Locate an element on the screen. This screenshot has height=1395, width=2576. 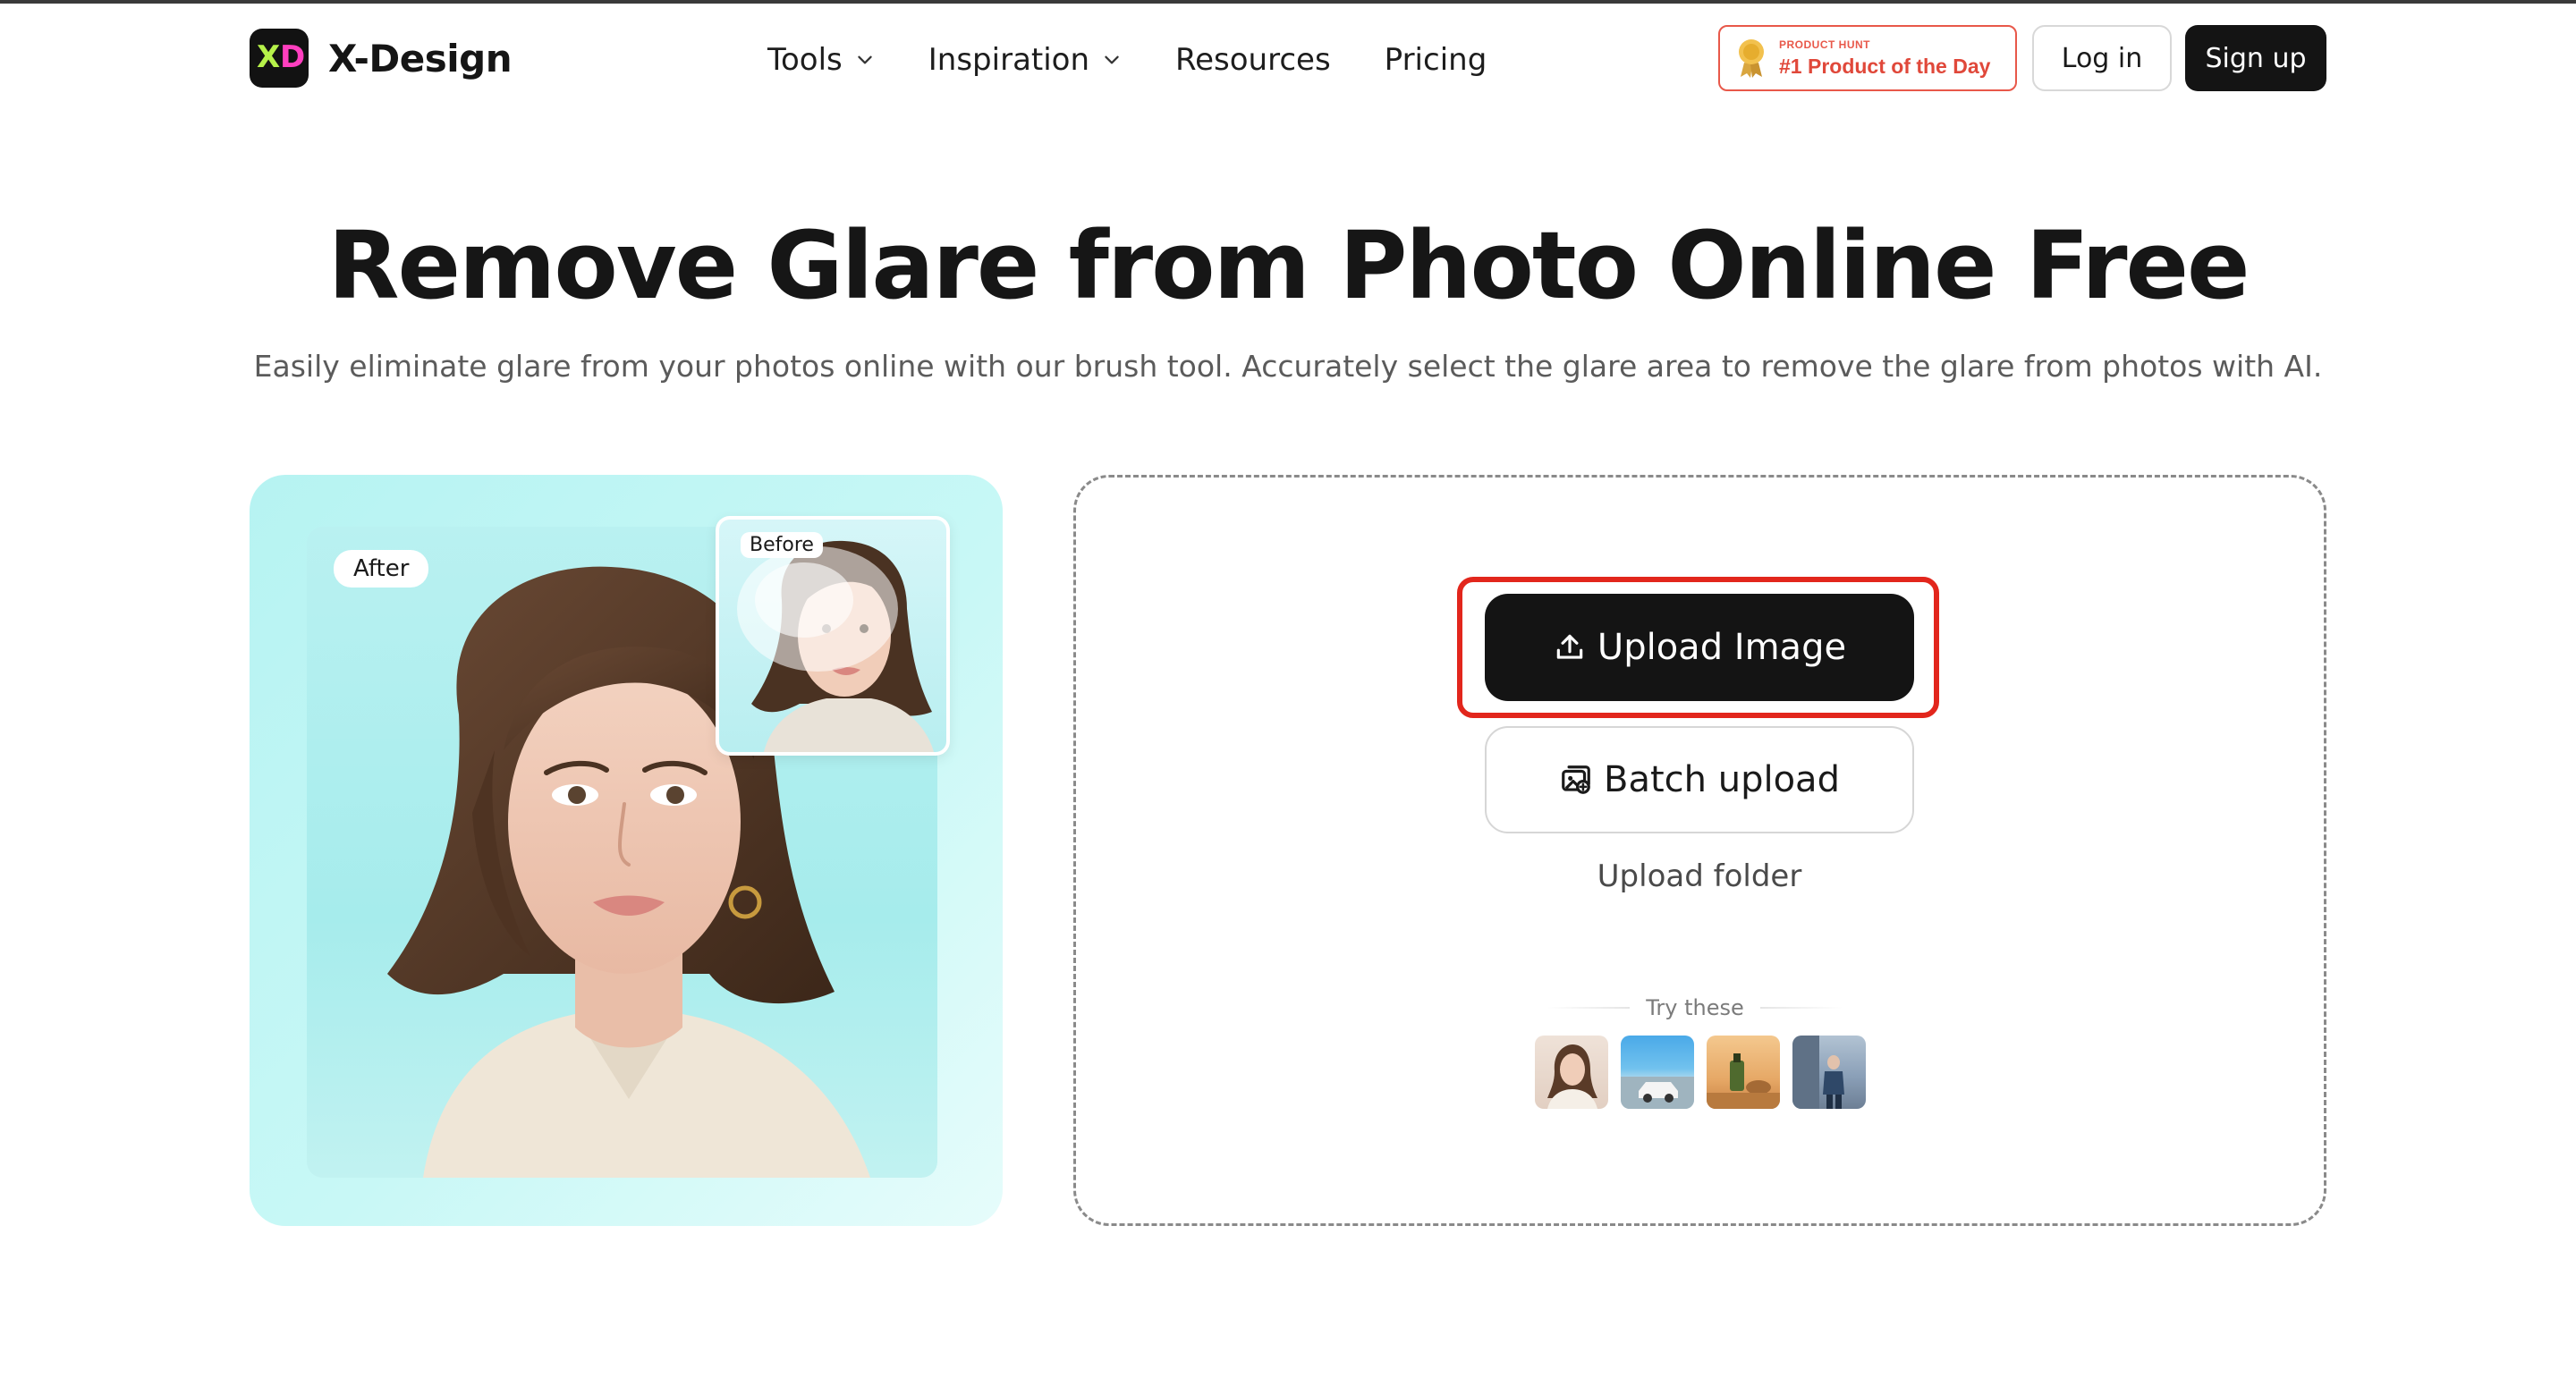
batch-upload-button: Batch upload is located at coordinates (1699, 779).